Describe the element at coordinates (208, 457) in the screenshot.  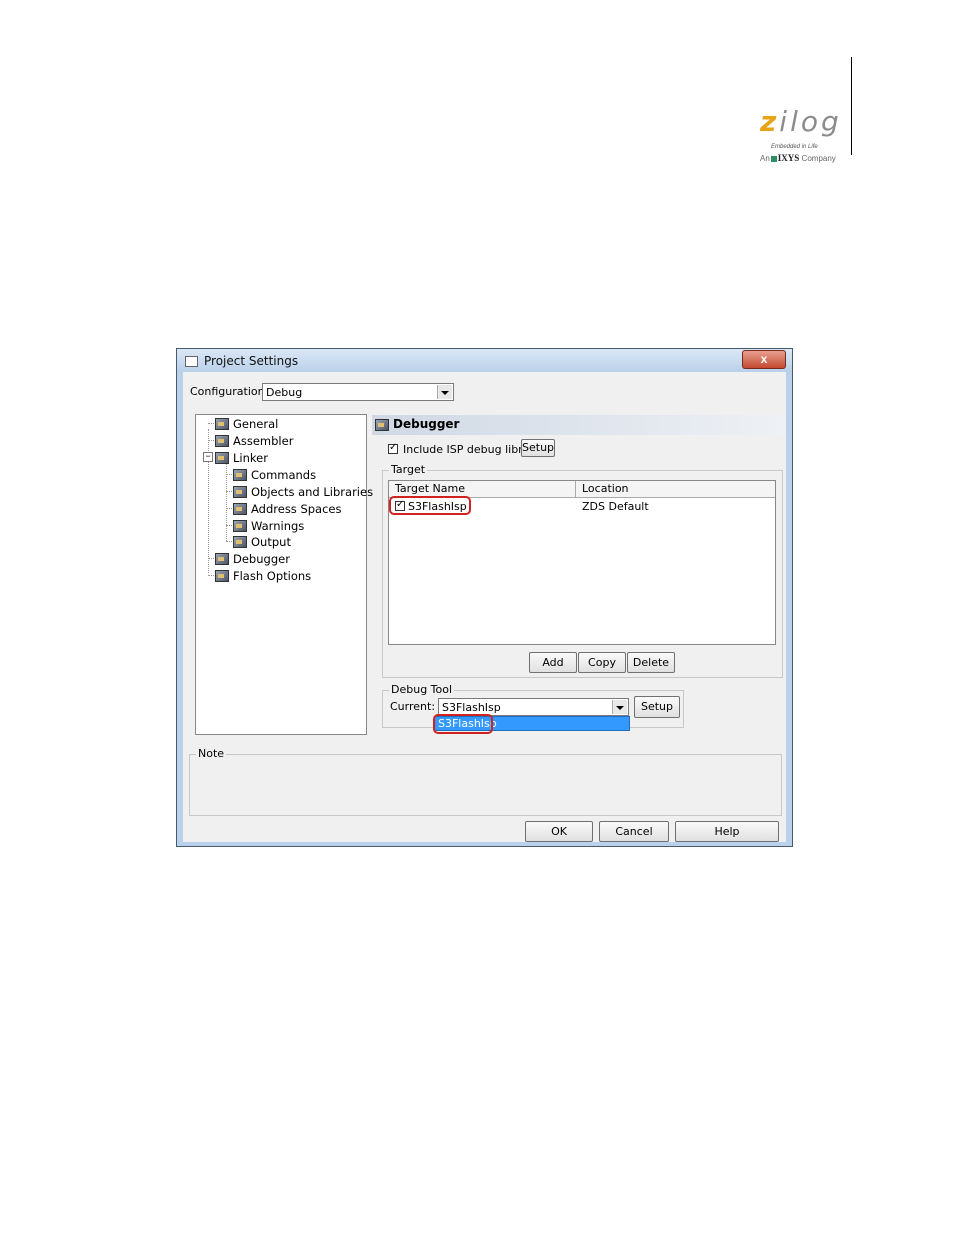
I see `collapse-icon: −` at that location.